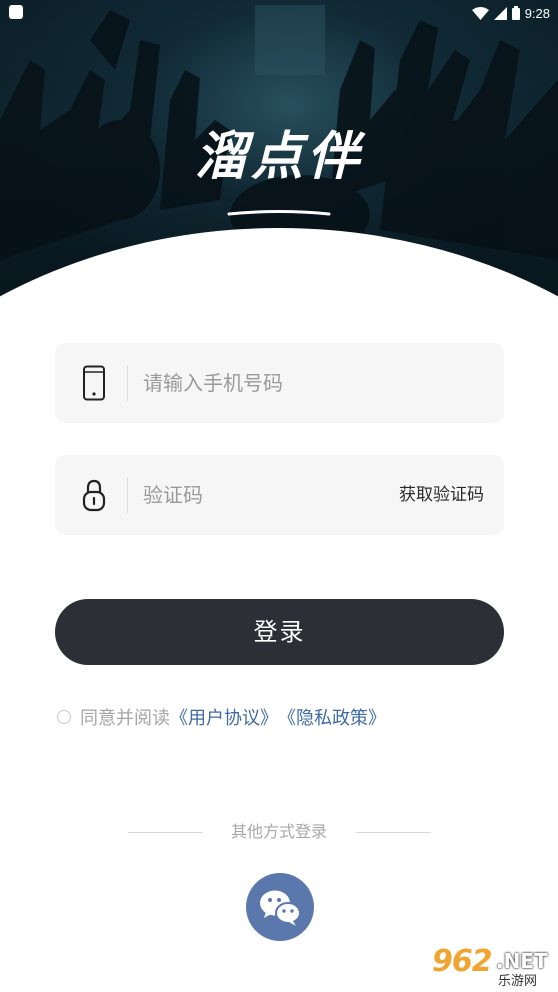  I want to click on get-verification-code-button: 获取验证码, so click(441, 495).